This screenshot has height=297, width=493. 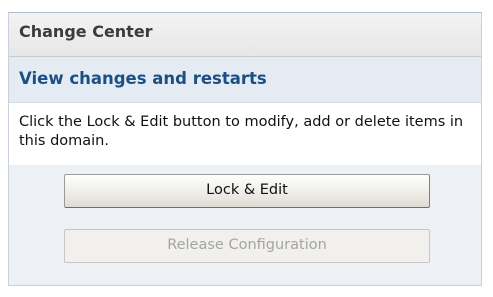 I want to click on panel-title: Change Center, so click(x=245, y=35).